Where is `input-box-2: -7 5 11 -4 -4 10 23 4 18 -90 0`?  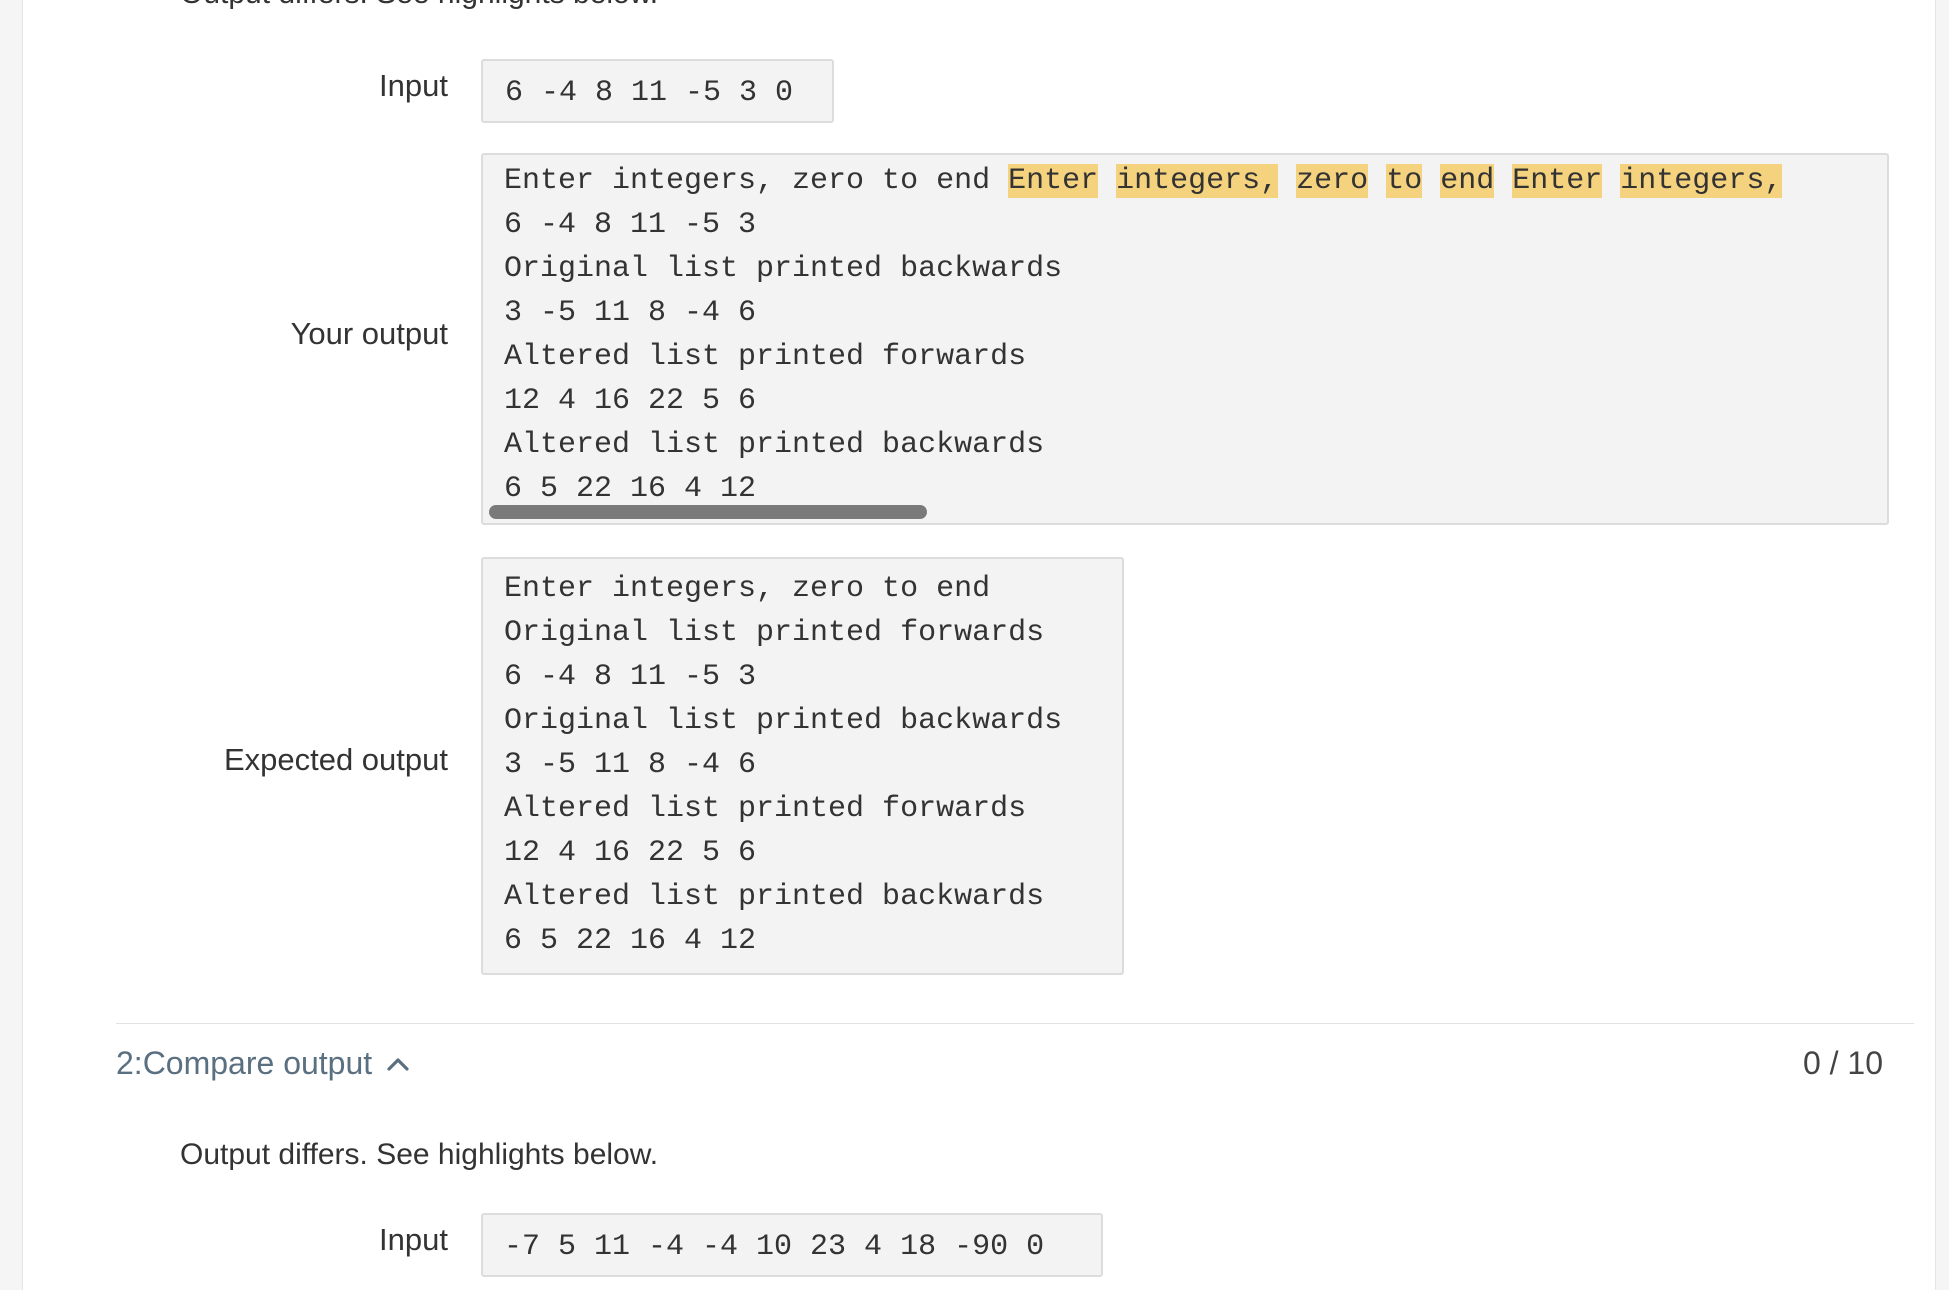
input-box-2: -7 5 11 -4 -4 10 23 4 18 -90 0 is located at coordinates (792, 1245).